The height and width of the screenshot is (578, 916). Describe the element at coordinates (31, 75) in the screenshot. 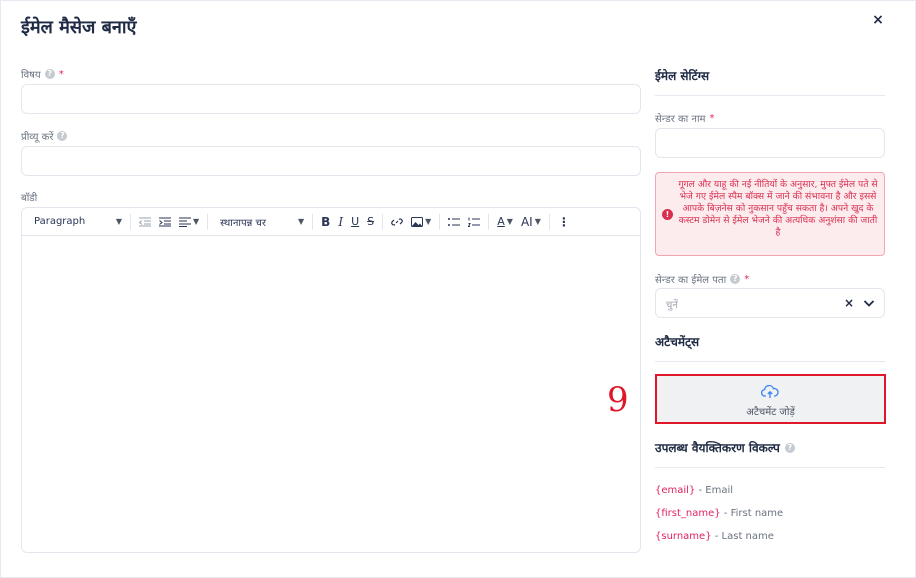

I see `subject-label: विषय` at that location.